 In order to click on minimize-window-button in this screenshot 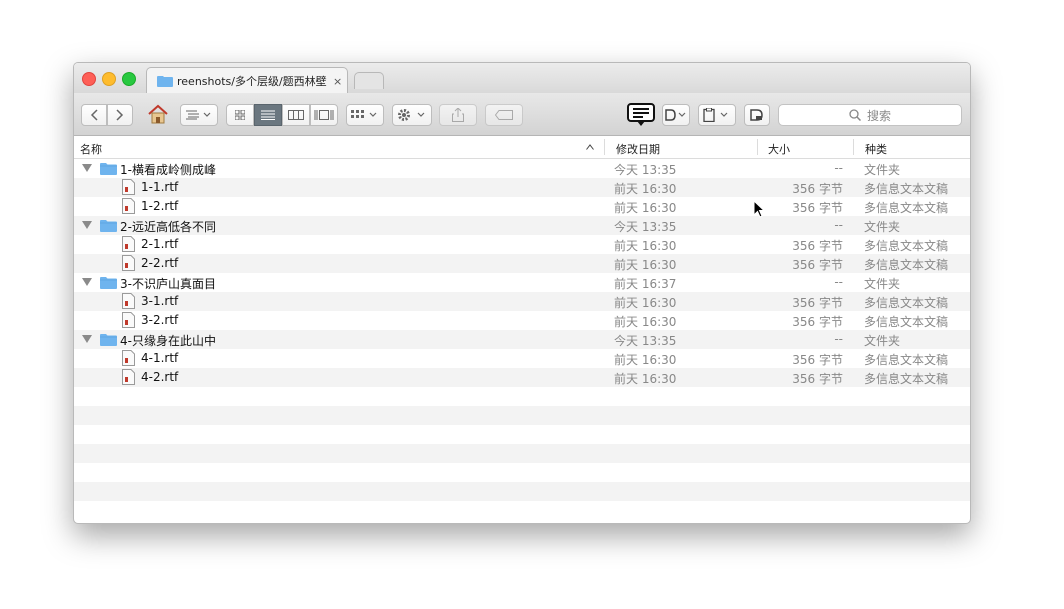, I will do `click(109, 79)`.